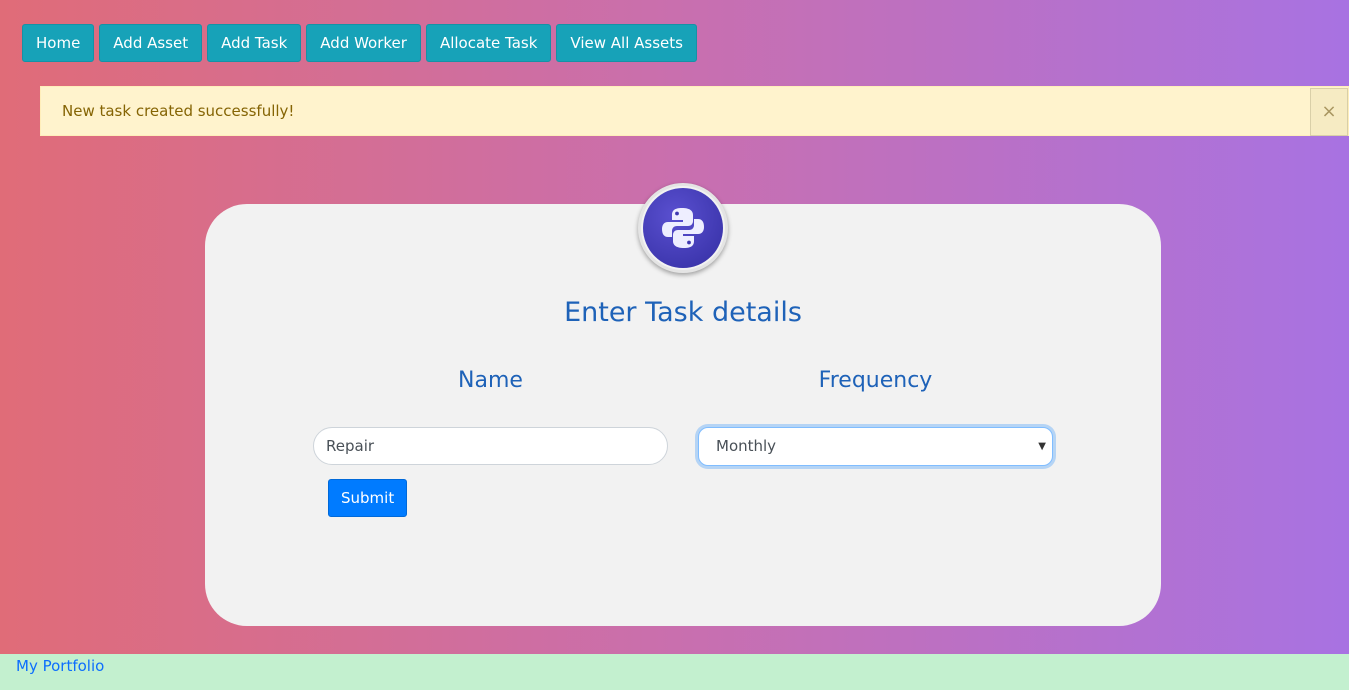 Image resolution: width=1349 pixels, height=690 pixels. I want to click on alert-message: New task created successfully!, so click(178, 111).